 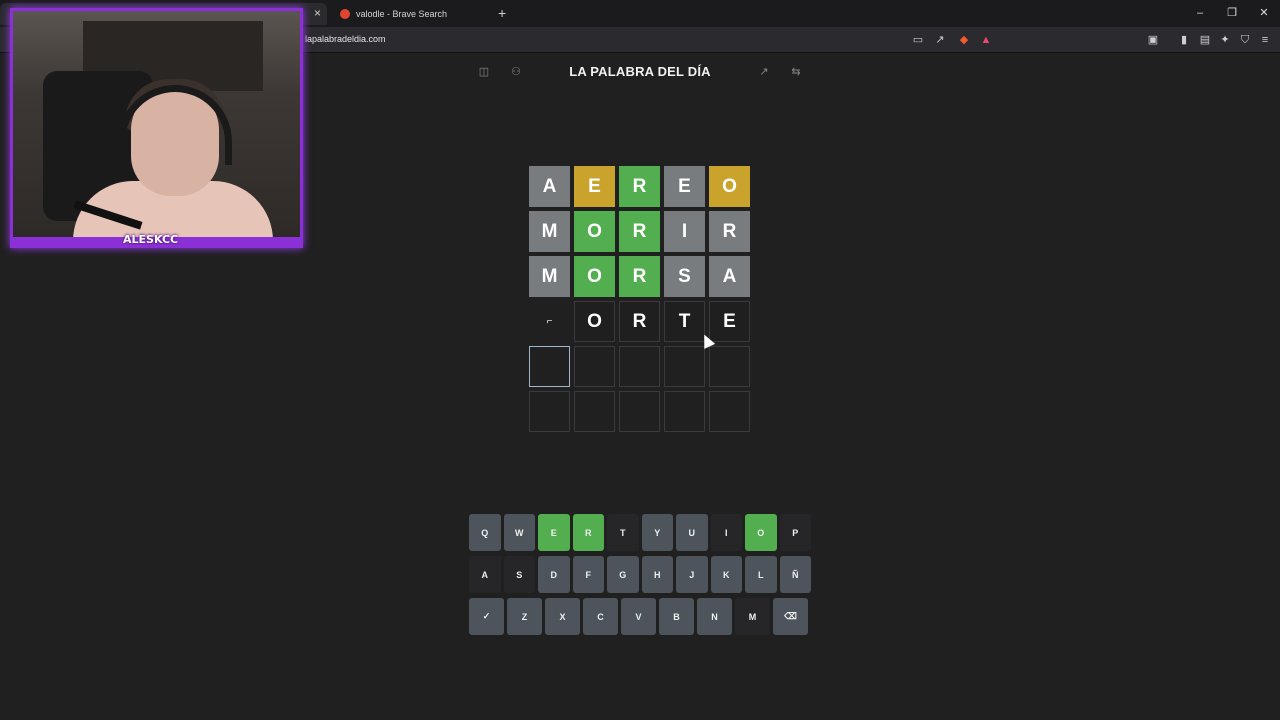 I want to click on webcam-overlay: ALESKCC, so click(x=156, y=128).